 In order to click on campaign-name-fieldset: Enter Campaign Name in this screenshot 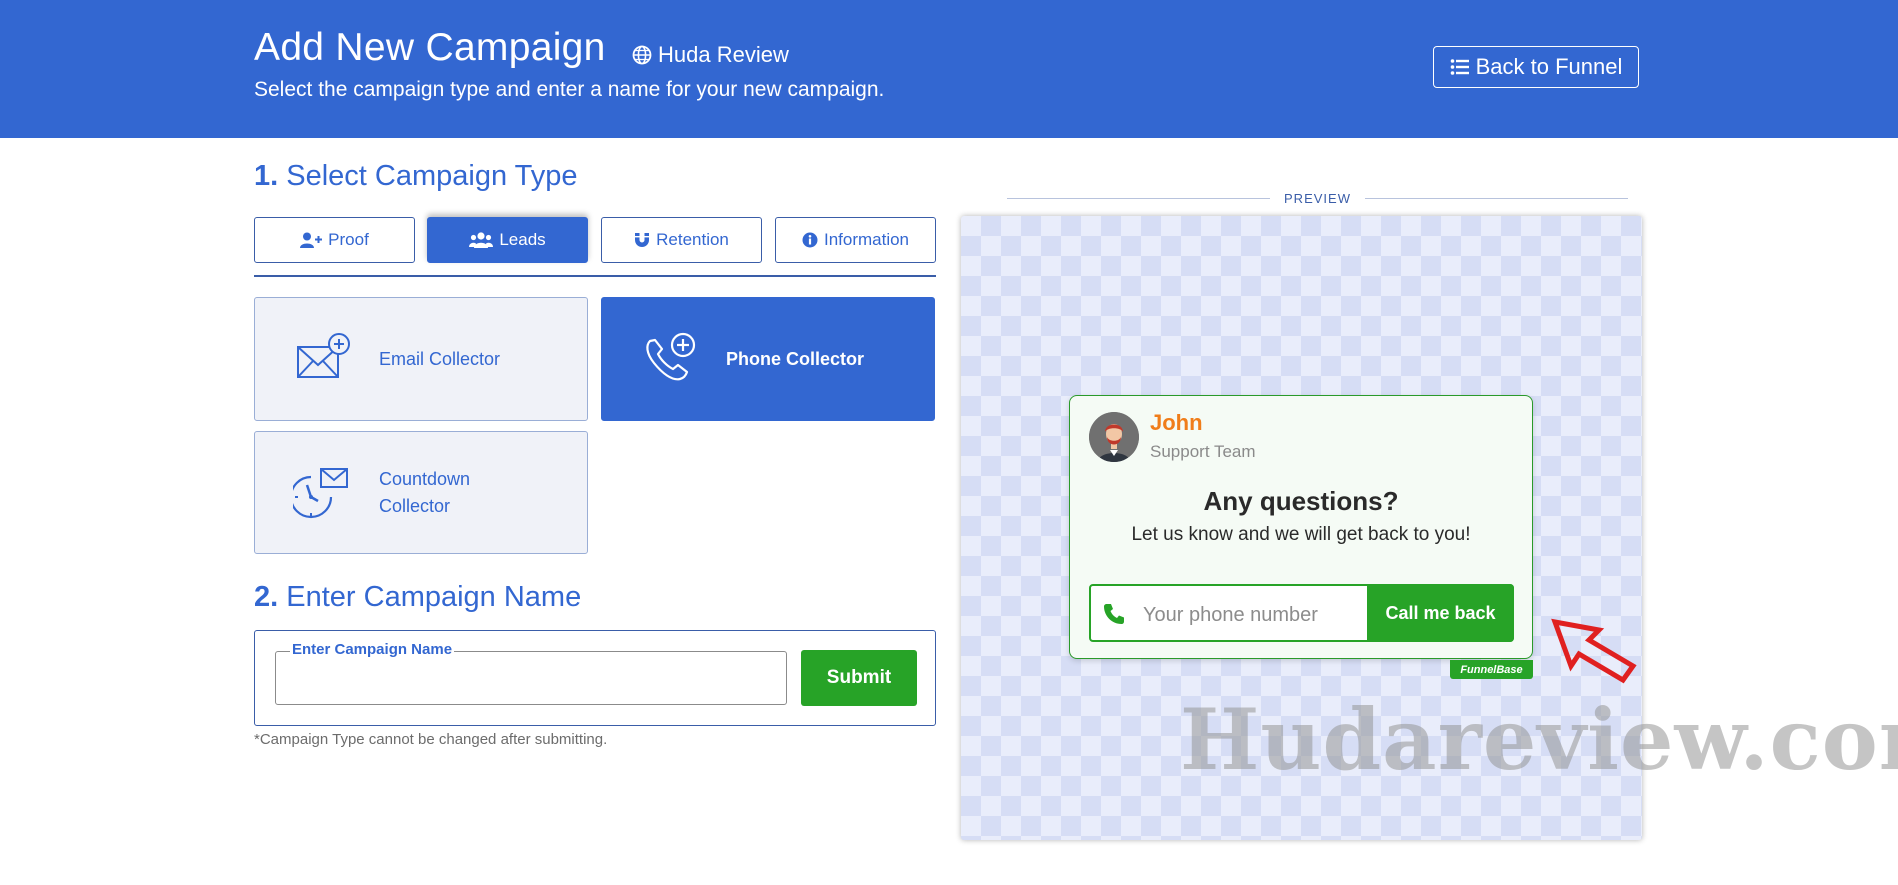, I will do `click(531, 673)`.